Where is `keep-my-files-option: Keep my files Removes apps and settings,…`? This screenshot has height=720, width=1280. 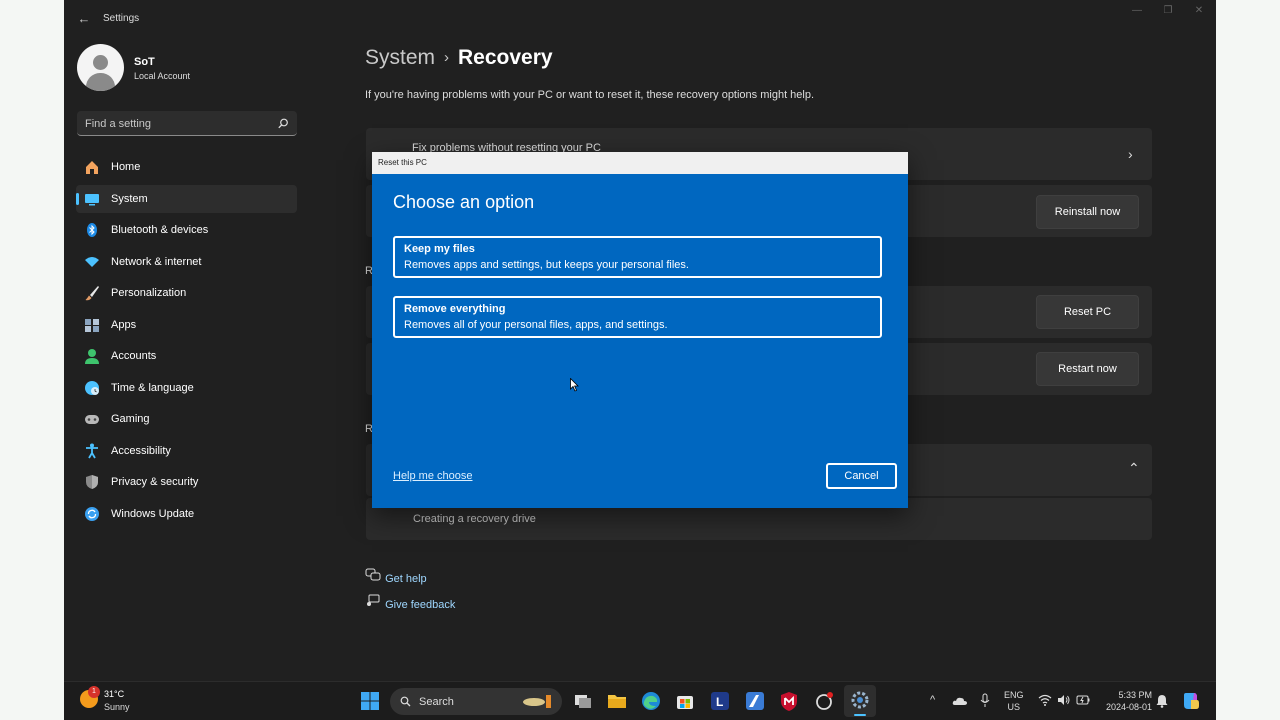 keep-my-files-option: Keep my files Removes apps and settings,… is located at coordinates (637, 257).